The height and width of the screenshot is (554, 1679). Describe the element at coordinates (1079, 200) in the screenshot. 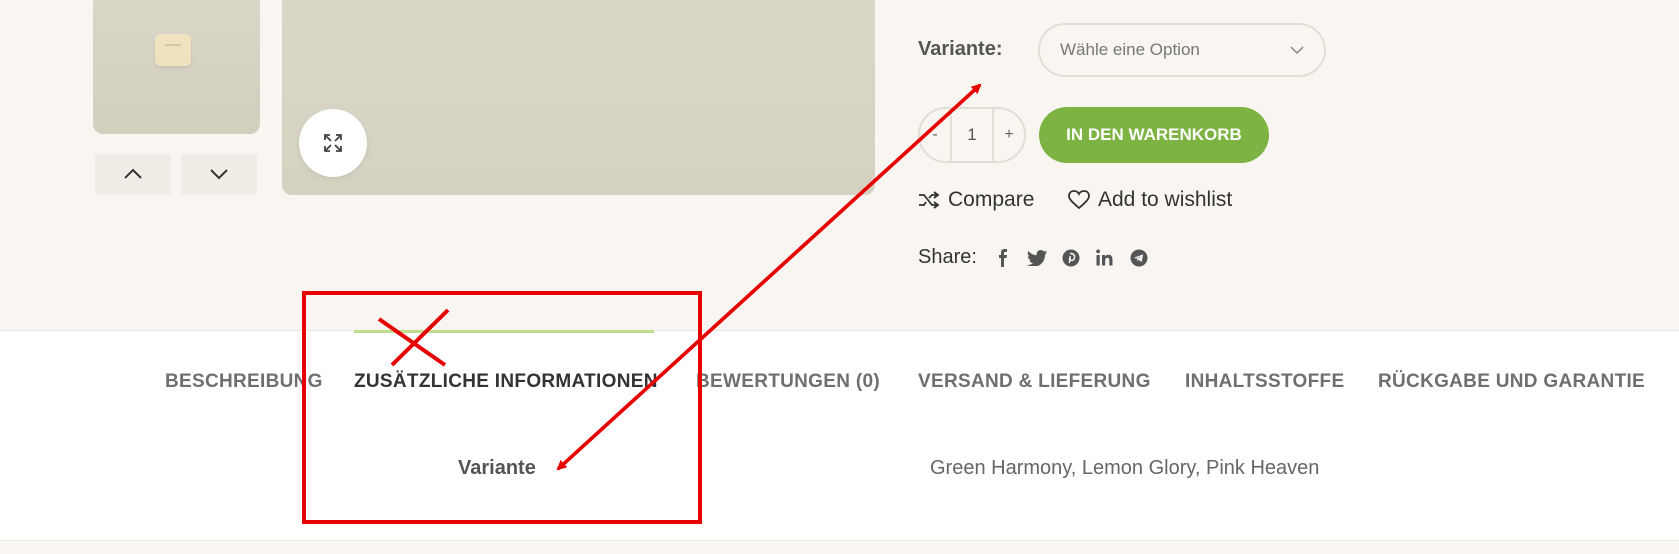

I see `heart-icon` at that location.